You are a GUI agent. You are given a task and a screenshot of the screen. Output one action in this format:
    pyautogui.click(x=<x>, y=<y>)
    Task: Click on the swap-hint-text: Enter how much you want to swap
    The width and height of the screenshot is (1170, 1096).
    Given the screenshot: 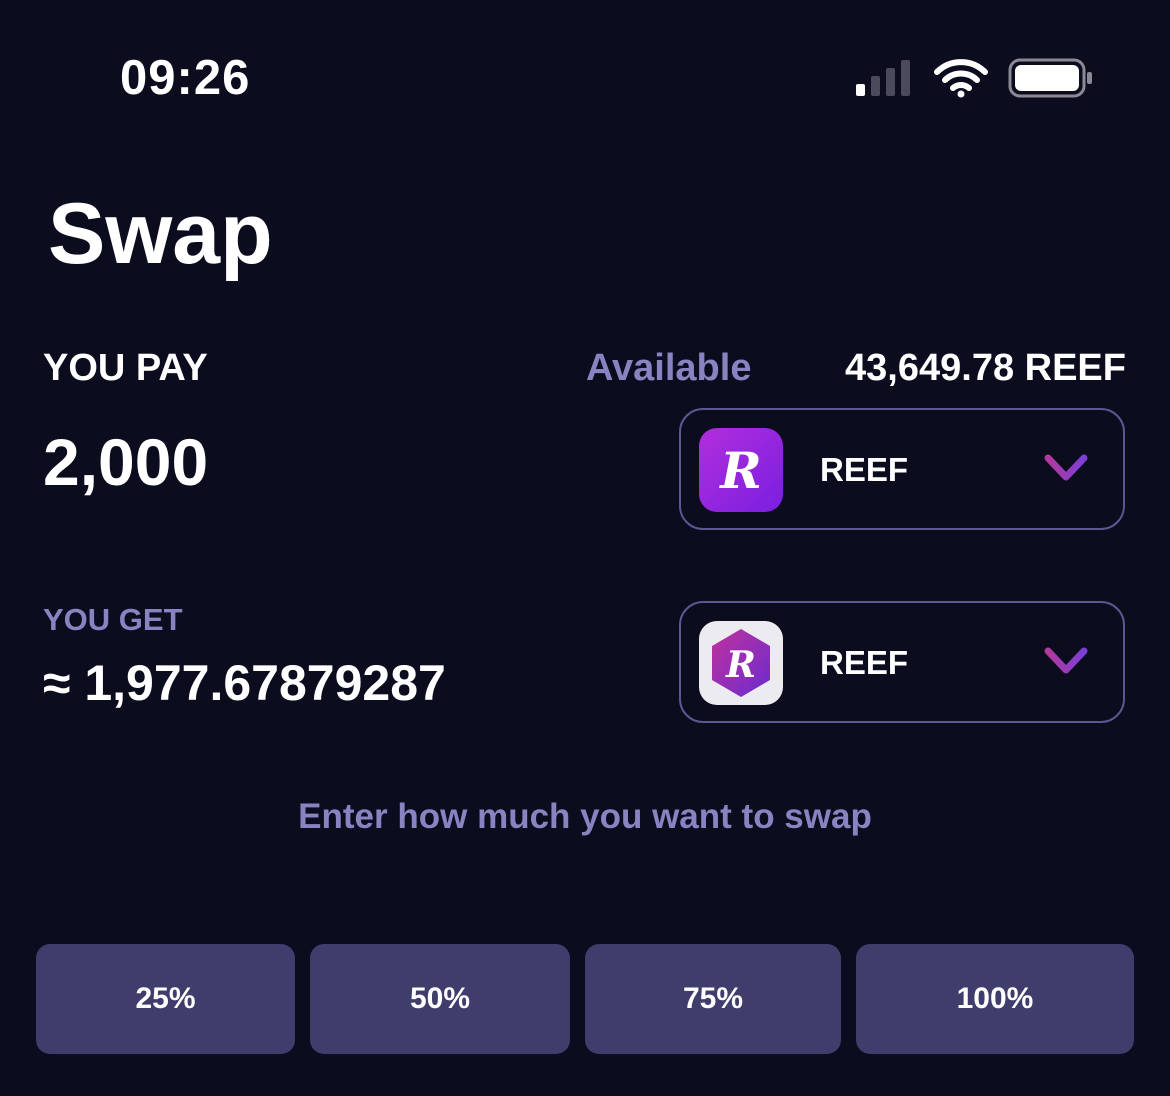 What is the action you would take?
    pyautogui.click(x=585, y=816)
    